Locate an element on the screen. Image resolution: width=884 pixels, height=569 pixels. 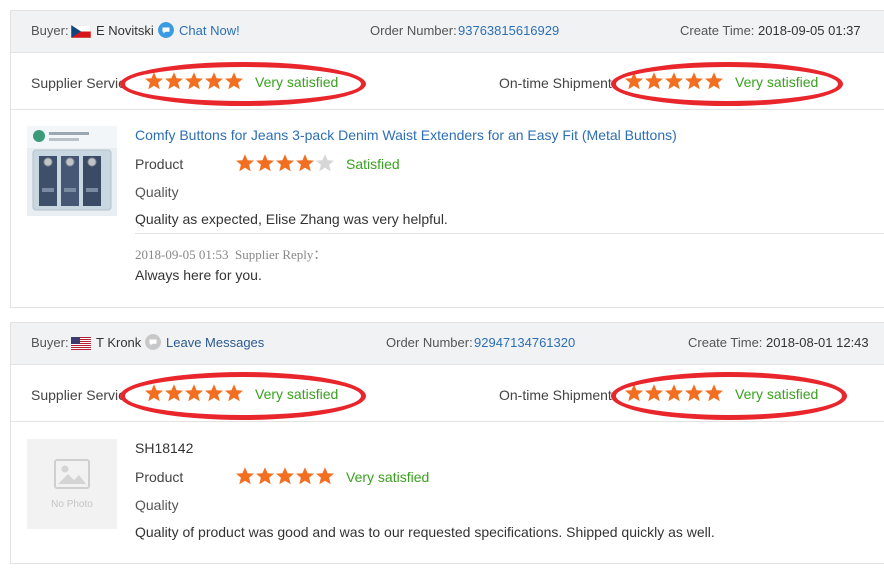
supplier-reply-label: Supplier Reply： is located at coordinates (281, 254).